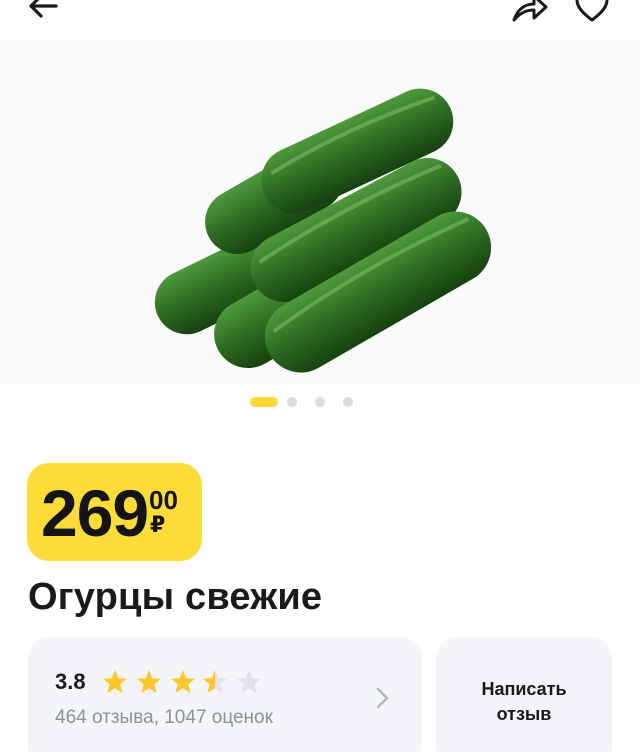  Describe the element at coordinates (175, 597) in the screenshot. I see `product-title: Огурцы свежие` at that location.